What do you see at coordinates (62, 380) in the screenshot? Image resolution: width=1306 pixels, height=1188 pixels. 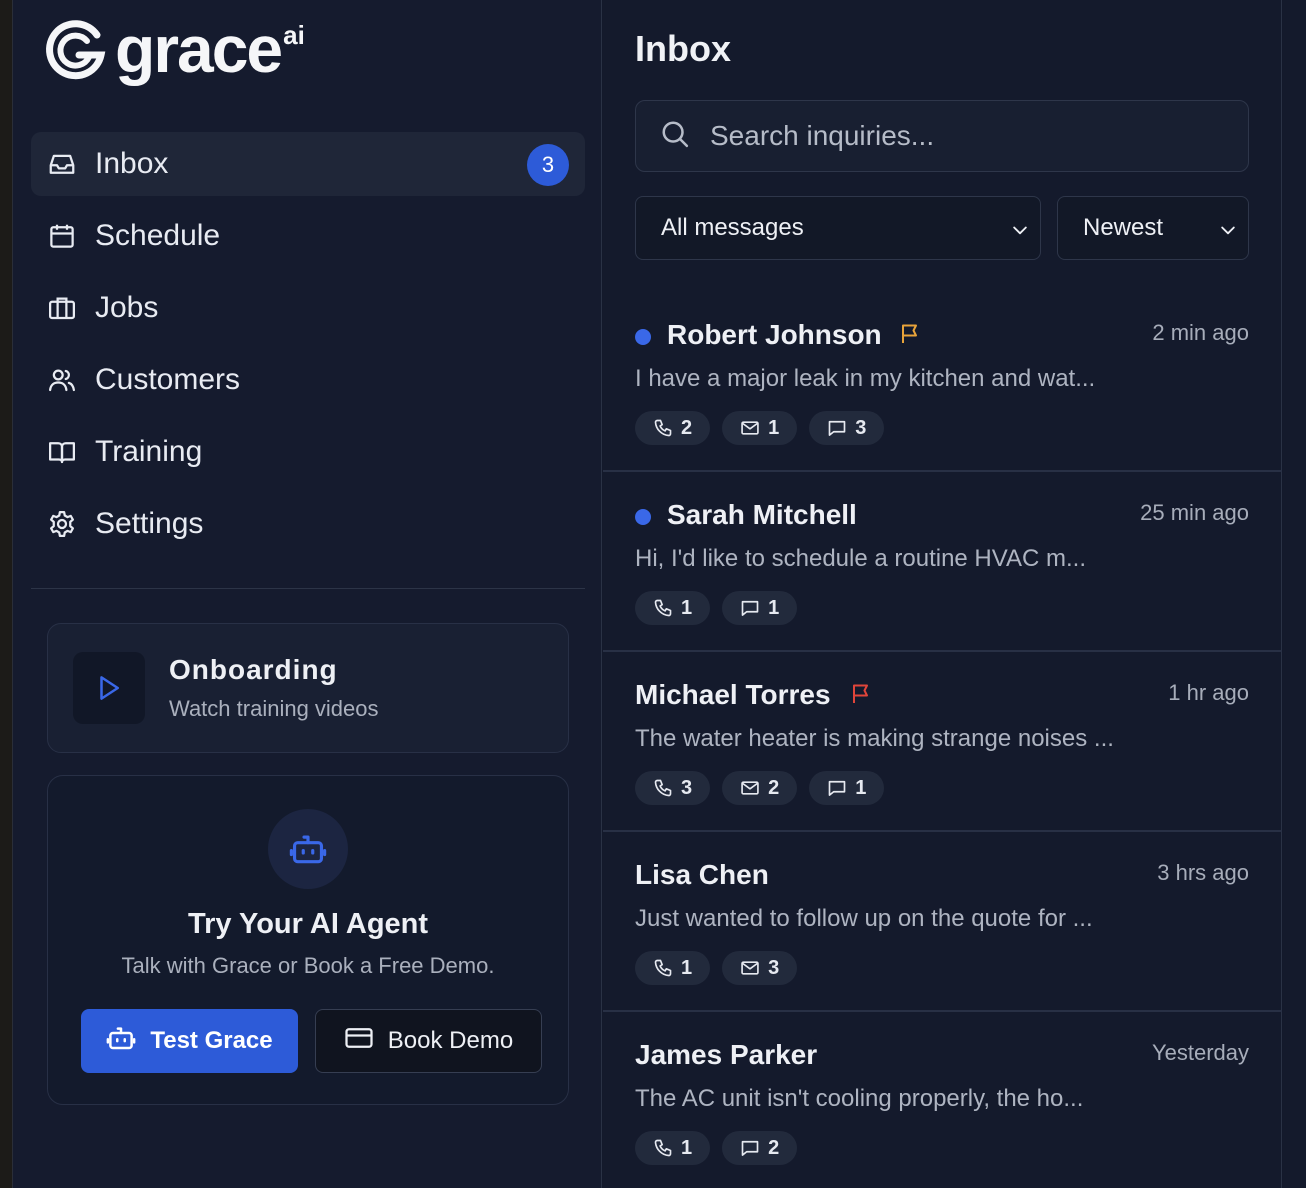 I see `users-icon` at bounding box center [62, 380].